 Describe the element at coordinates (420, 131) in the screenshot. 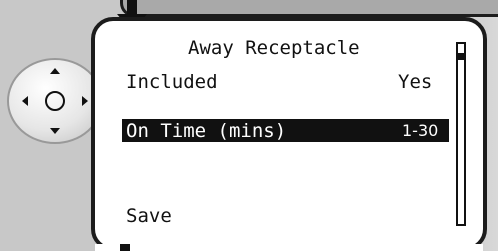

I see `on-time-value: 1-30` at that location.